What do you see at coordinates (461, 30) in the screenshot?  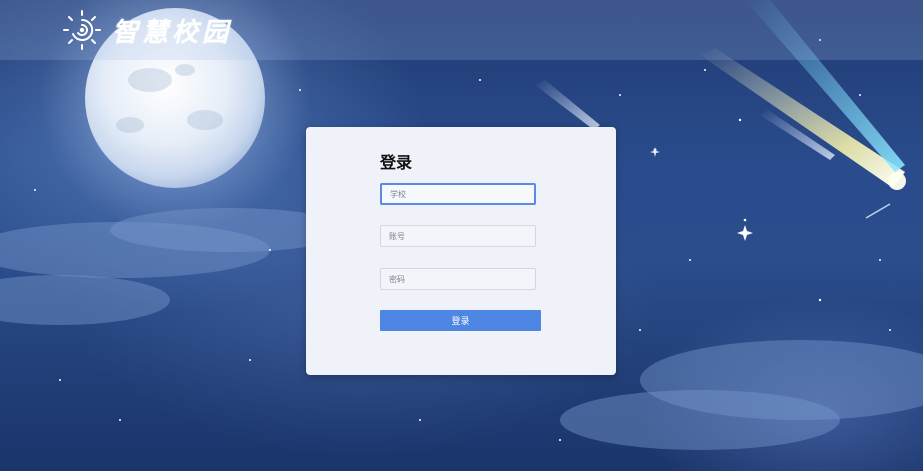 I see `top-header-bar: 智慧校园` at bounding box center [461, 30].